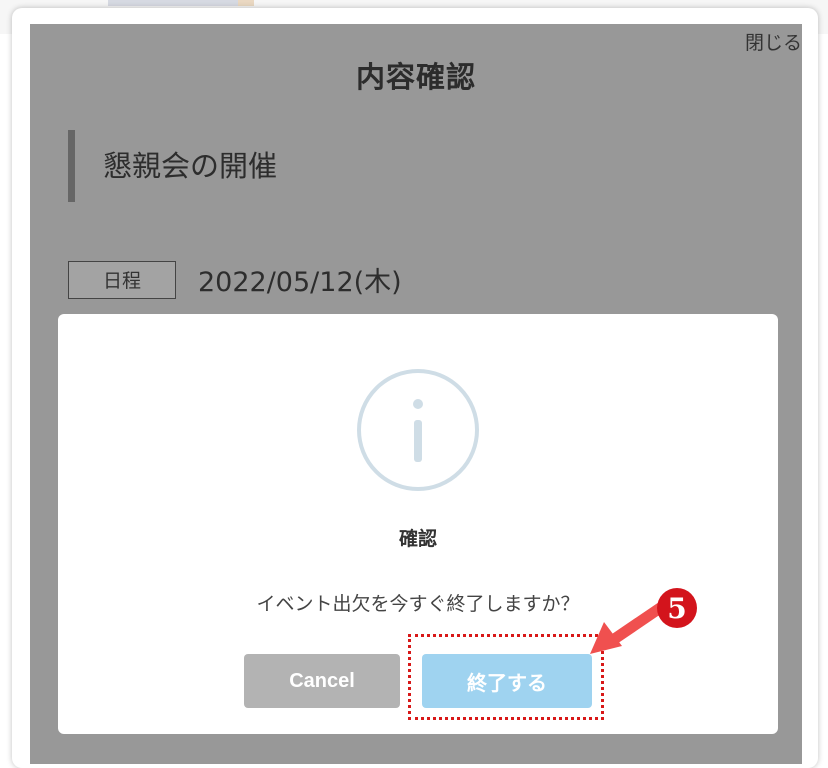 This screenshot has width=828, height=768. What do you see at coordinates (417, 539) in the screenshot?
I see `dialog-title: 確認` at bounding box center [417, 539].